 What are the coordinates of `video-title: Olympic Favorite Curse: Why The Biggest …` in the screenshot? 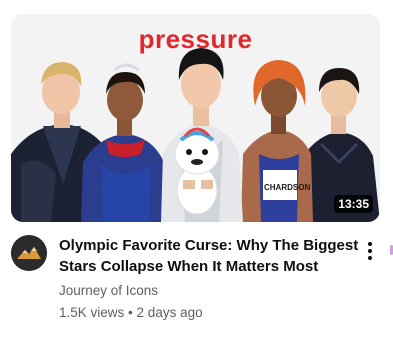 It's located at (209, 256).